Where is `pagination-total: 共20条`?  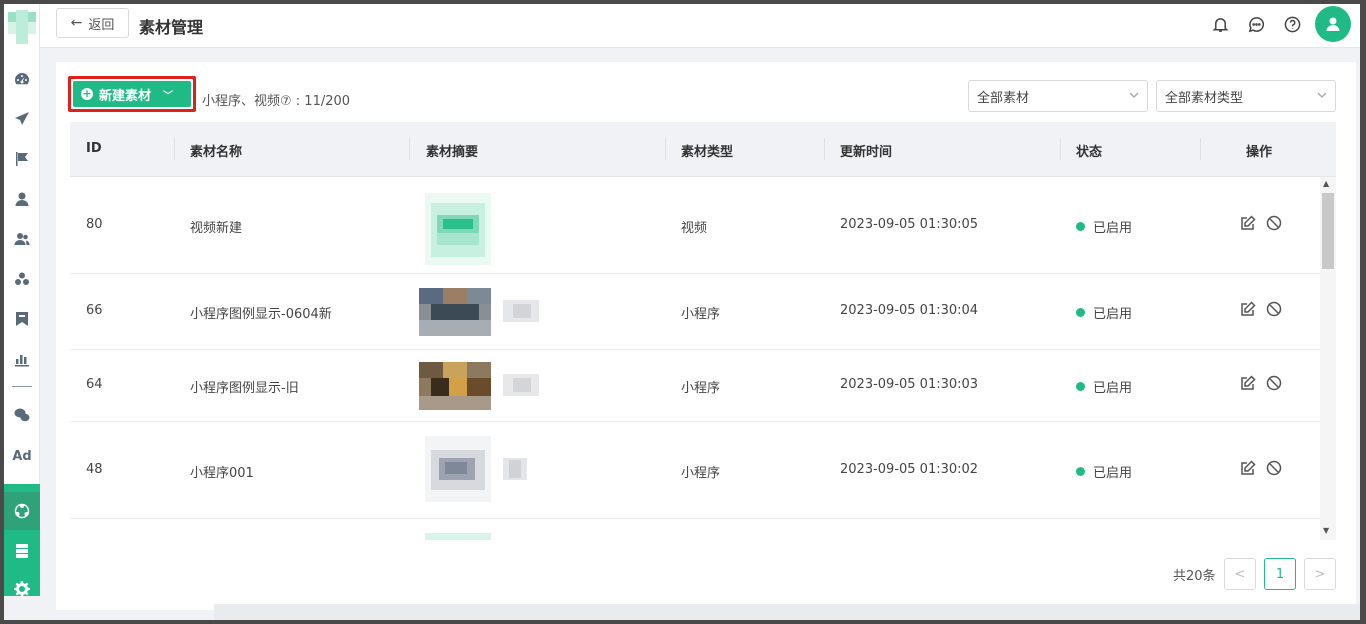 pagination-total: 共20条 is located at coordinates (1194, 576).